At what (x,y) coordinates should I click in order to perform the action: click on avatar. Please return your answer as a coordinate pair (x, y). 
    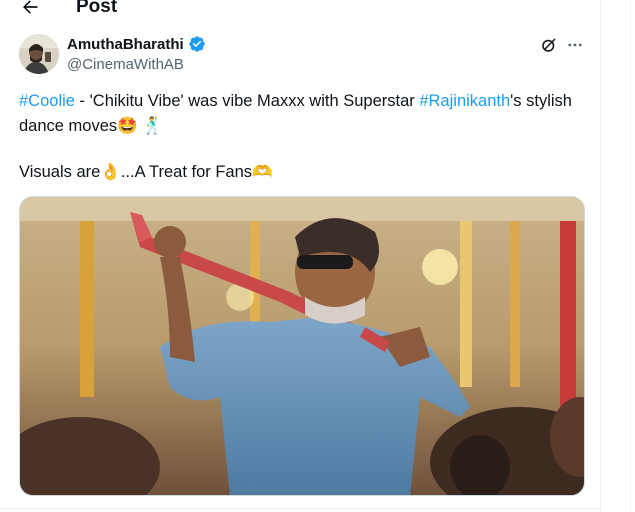
    Looking at the image, I should click on (39, 54).